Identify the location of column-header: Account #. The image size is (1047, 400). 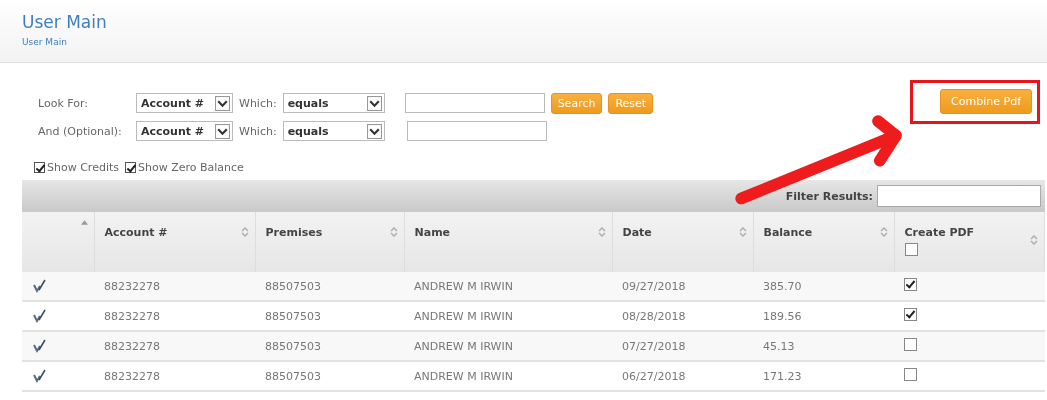
(174, 242).